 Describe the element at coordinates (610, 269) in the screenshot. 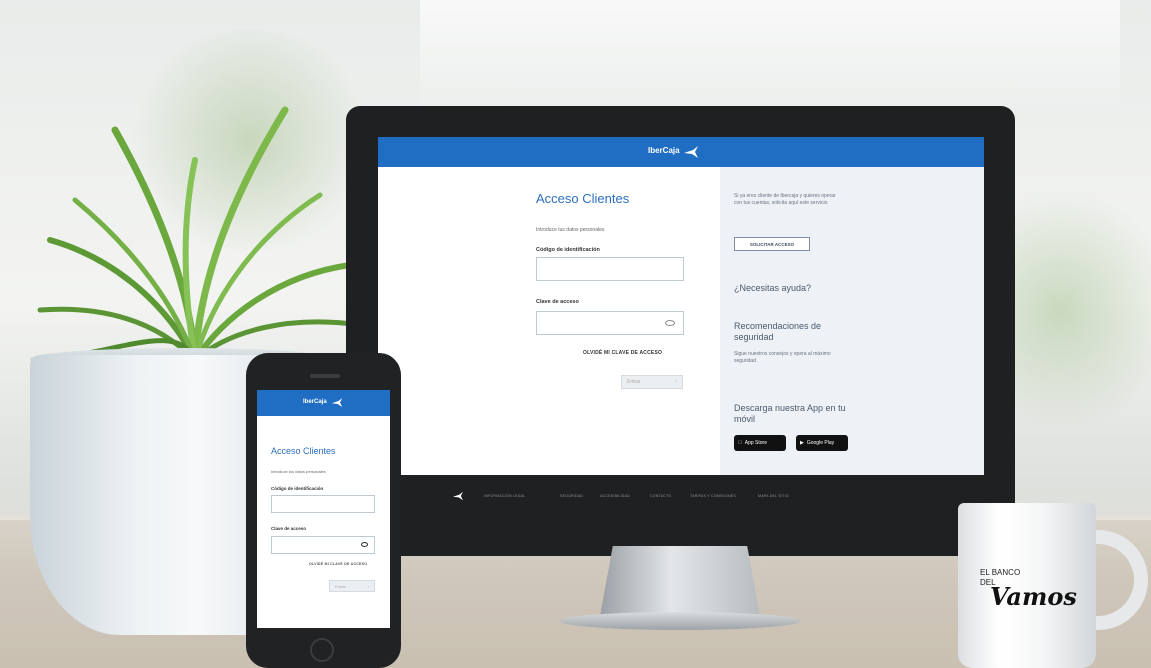

I see `id-input` at that location.